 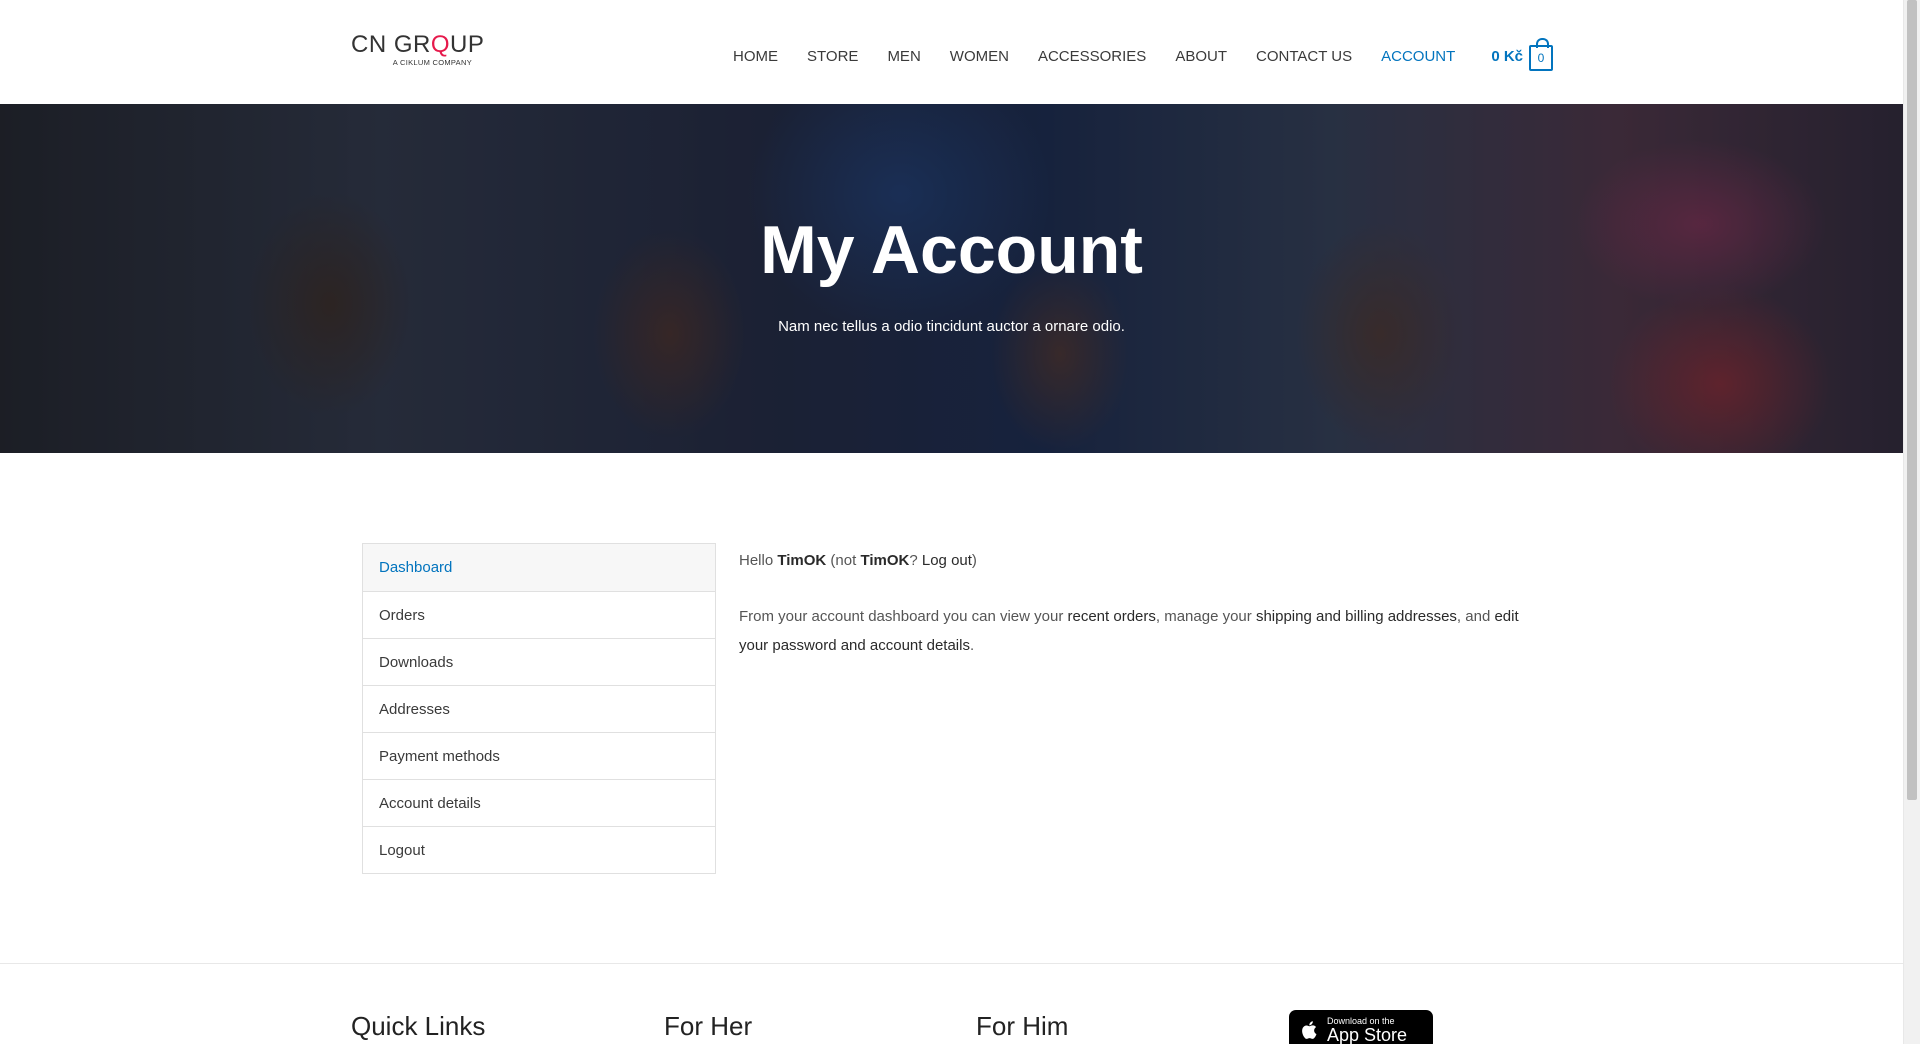 I want to click on site-logo: CN GRQUP A CIKLUM COMPANY, so click(x=418, y=50).